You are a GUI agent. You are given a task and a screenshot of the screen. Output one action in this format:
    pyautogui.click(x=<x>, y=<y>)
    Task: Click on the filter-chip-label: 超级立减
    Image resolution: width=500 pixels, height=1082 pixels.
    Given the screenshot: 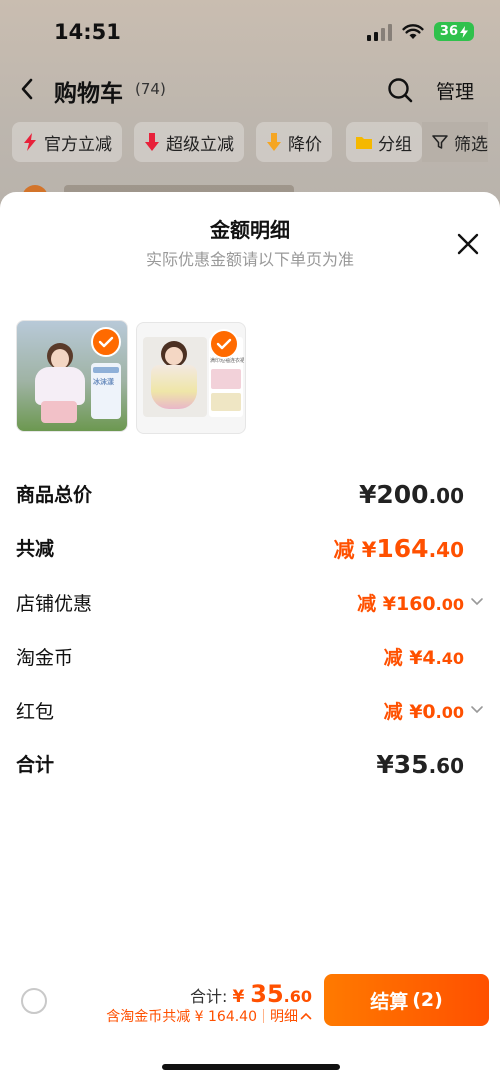 What is the action you would take?
    pyautogui.click(x=200, y=144)
    